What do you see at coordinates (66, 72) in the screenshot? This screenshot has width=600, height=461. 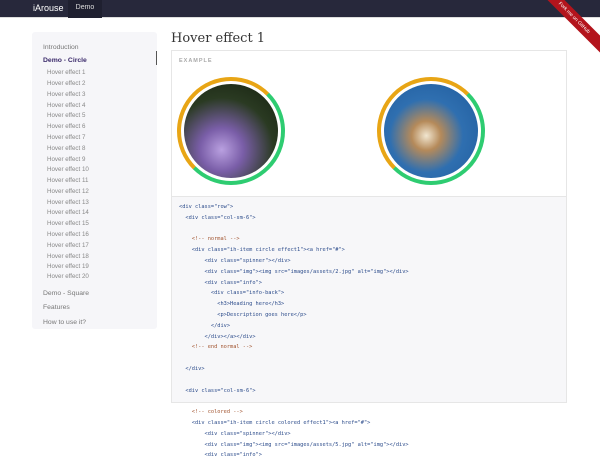 I see `sidebar-item: Hover effect 1` at bounding box center [66, 72].